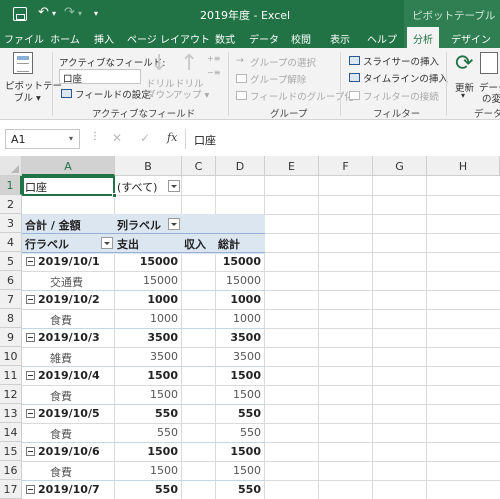 The height and width of the screenshot is (499, 500). What do you see at coordinates (172, 137) in the screenshot?
I see `insert-function-button: fx` at bounding box center [172, 137].